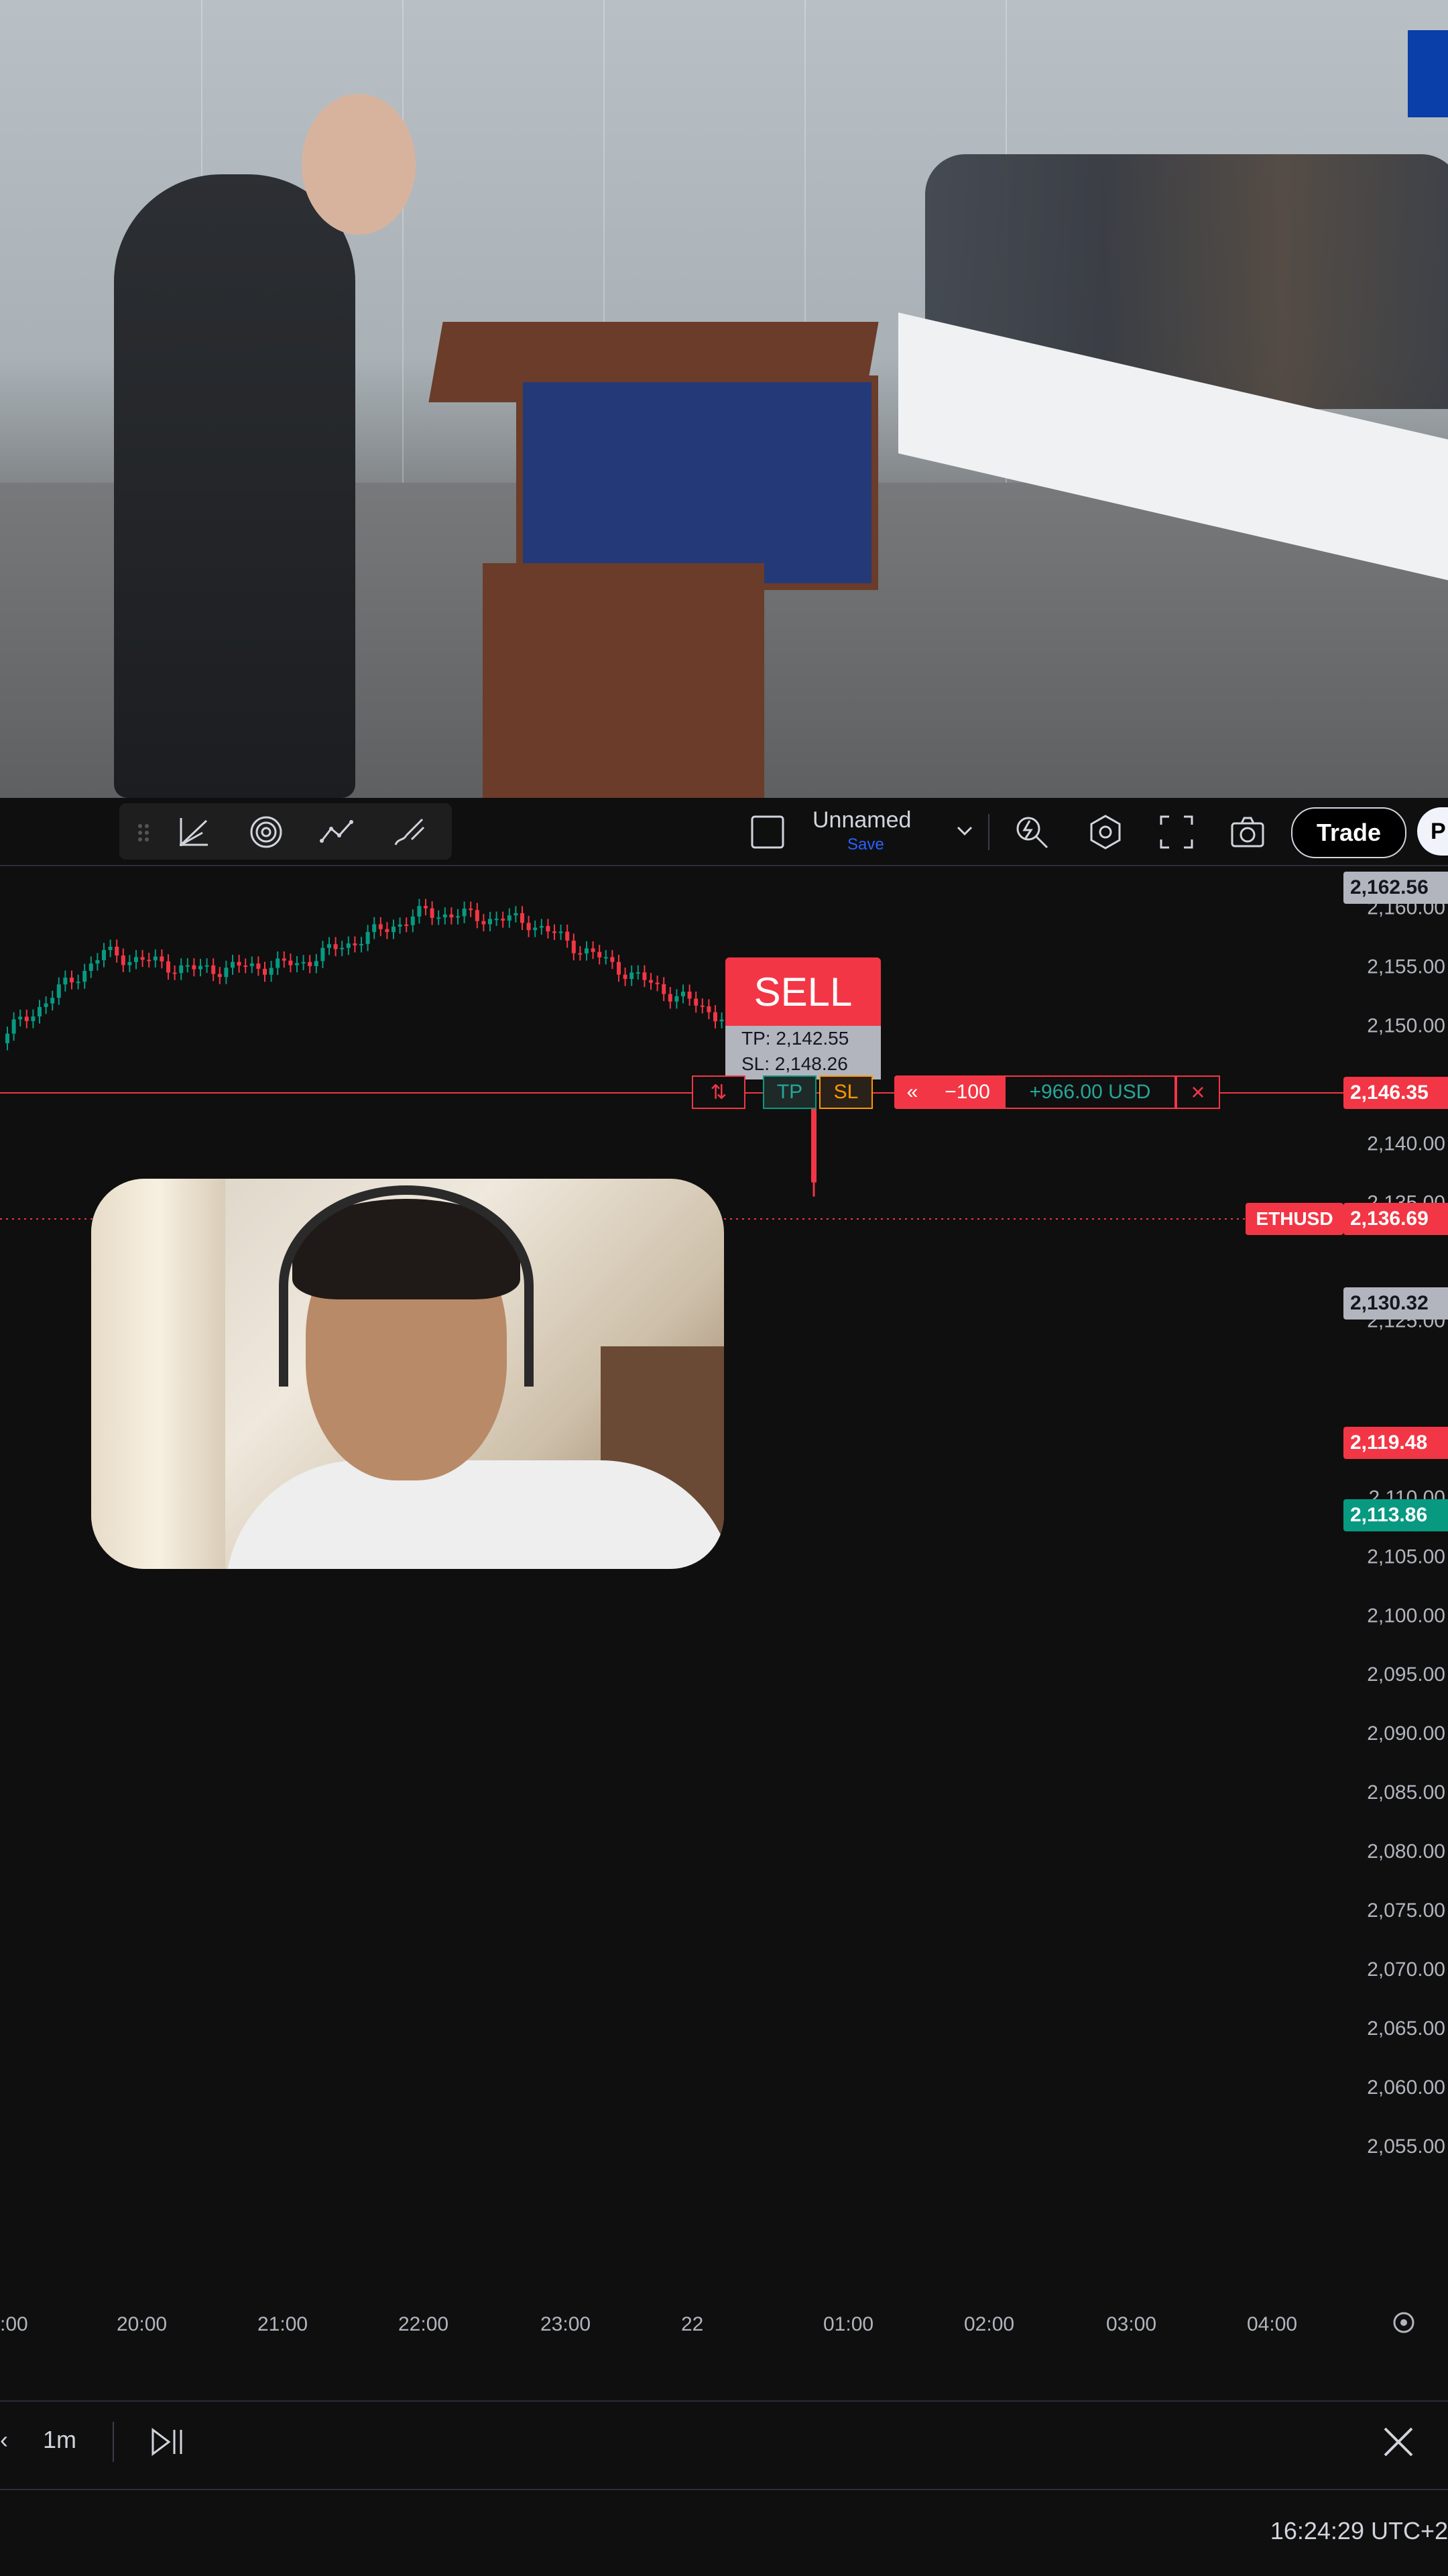 The image size is (1448, 2576). Describe the element at coordinates (960, 832) in the screenshot. I see `chevron-down-icon` at that location.